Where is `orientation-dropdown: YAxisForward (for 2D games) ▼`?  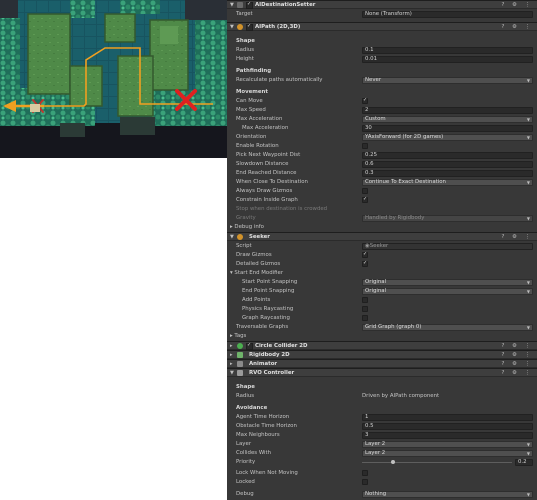 orientation-dropdown: YAxisForward (for 2D games) ▼ is located at coordinates (447, 137).